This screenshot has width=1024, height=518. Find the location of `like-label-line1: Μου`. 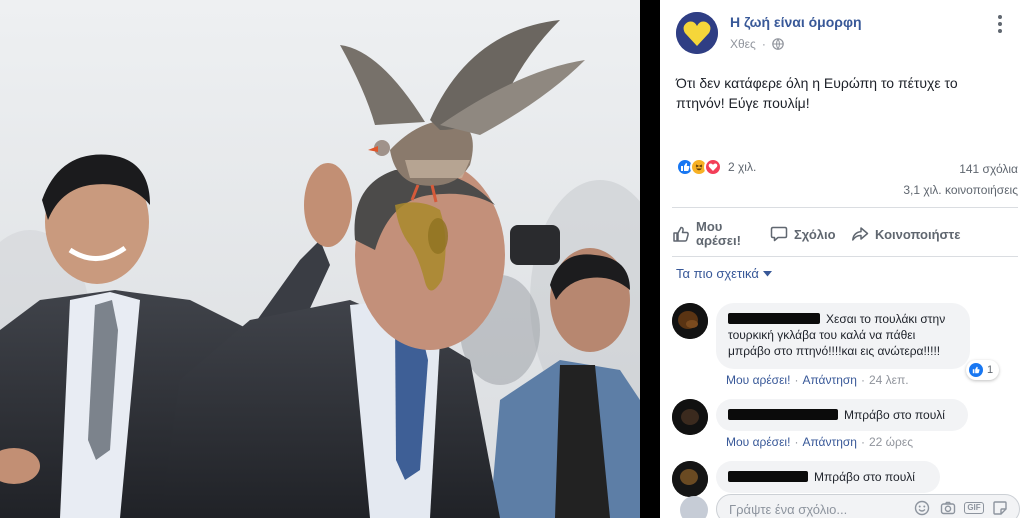

like-label-line1: Μου is located at coordinates (709, 226).